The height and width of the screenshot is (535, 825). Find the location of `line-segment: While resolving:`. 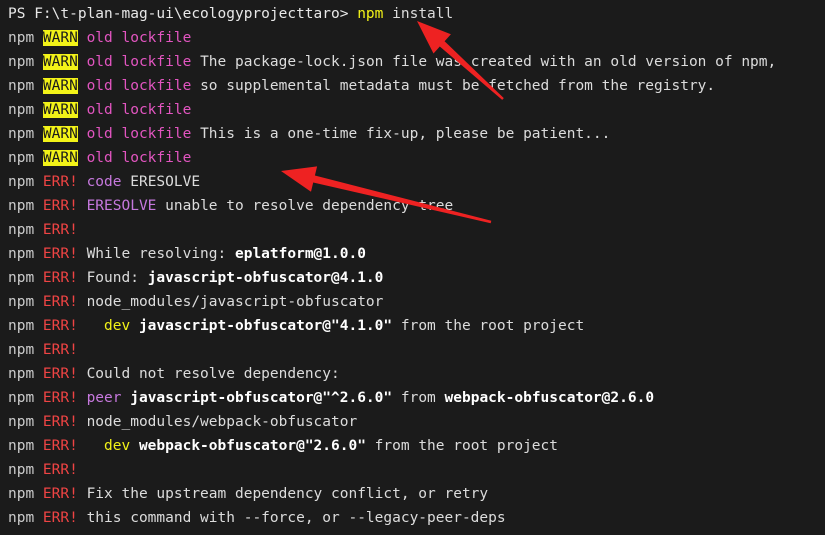

line-segment: While resolving: is located at coordinates (156, 254).